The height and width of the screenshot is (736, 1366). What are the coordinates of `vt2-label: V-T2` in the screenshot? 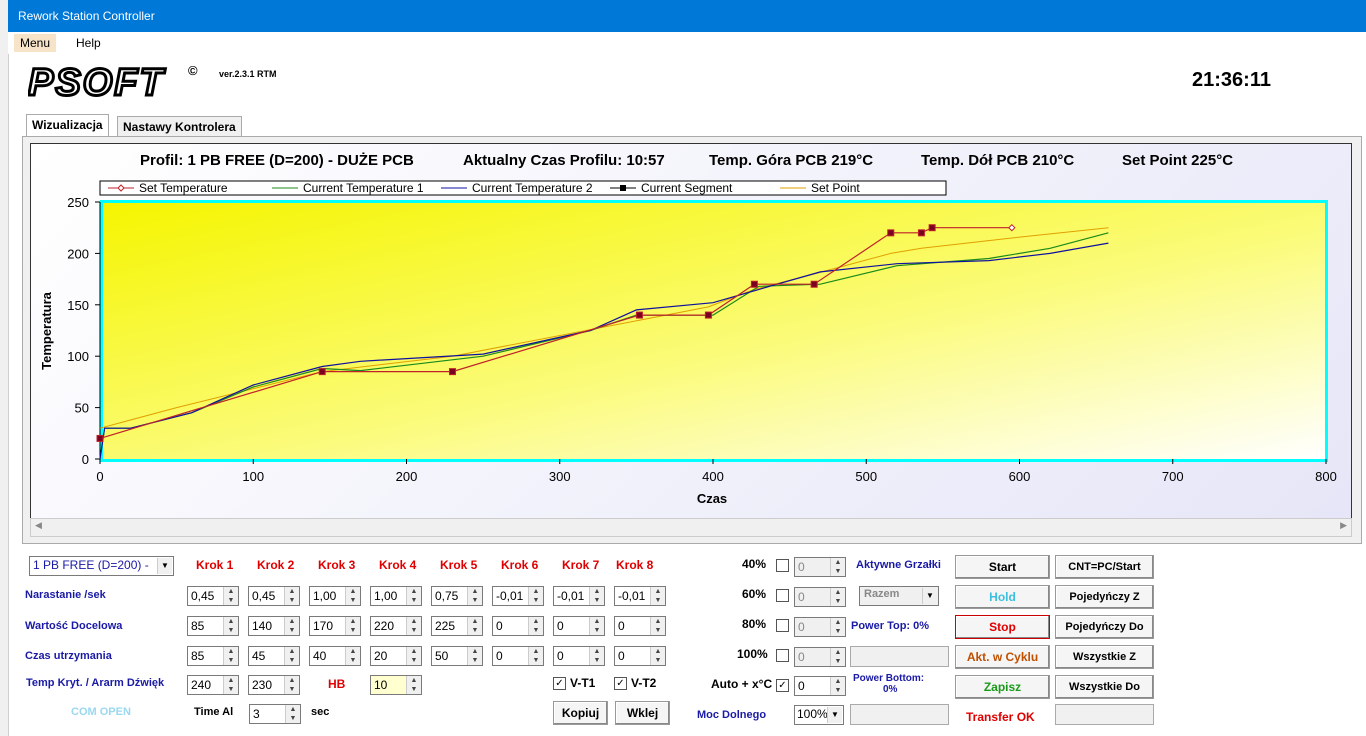 It's located at (644, 683).